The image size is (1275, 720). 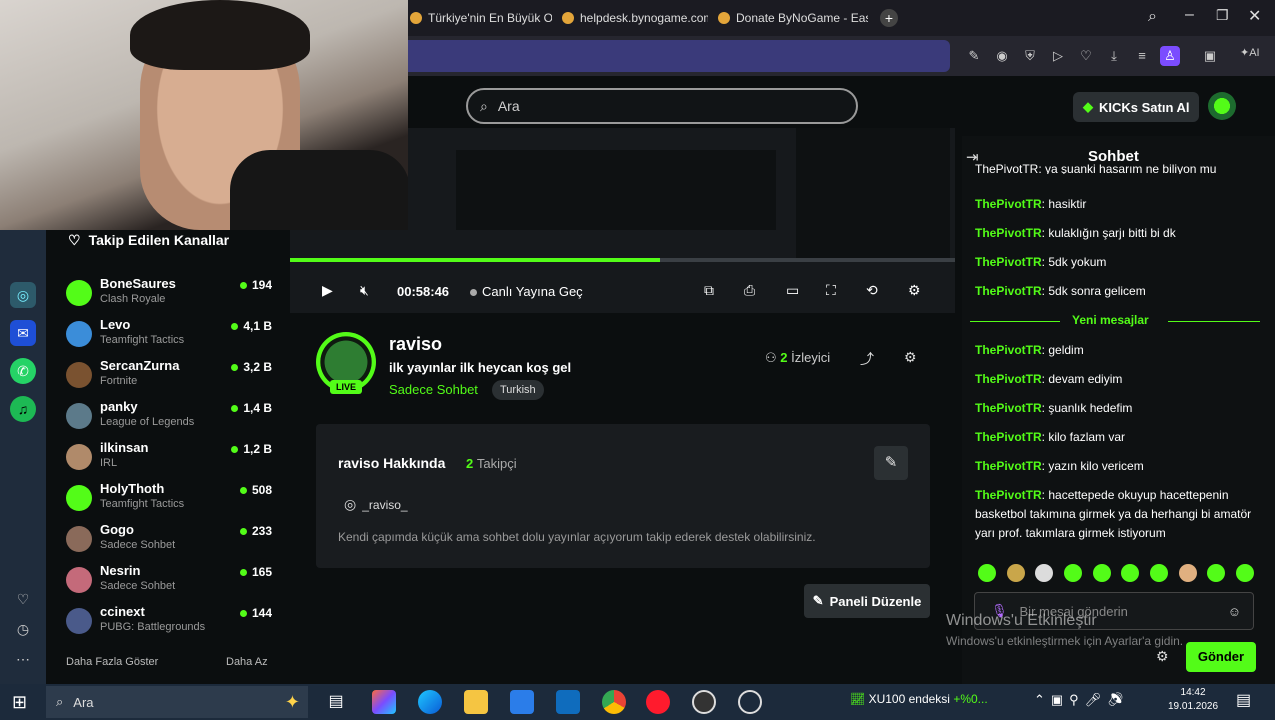 What do you see at coordinates (914, 290) in the screenshot?
I see `settings-icon: ⚙` at bounding box center [914, 290].